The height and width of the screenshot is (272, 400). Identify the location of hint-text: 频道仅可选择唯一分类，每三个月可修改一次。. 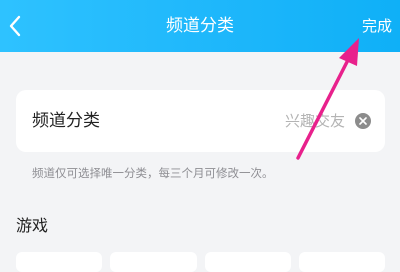
(153, 173).